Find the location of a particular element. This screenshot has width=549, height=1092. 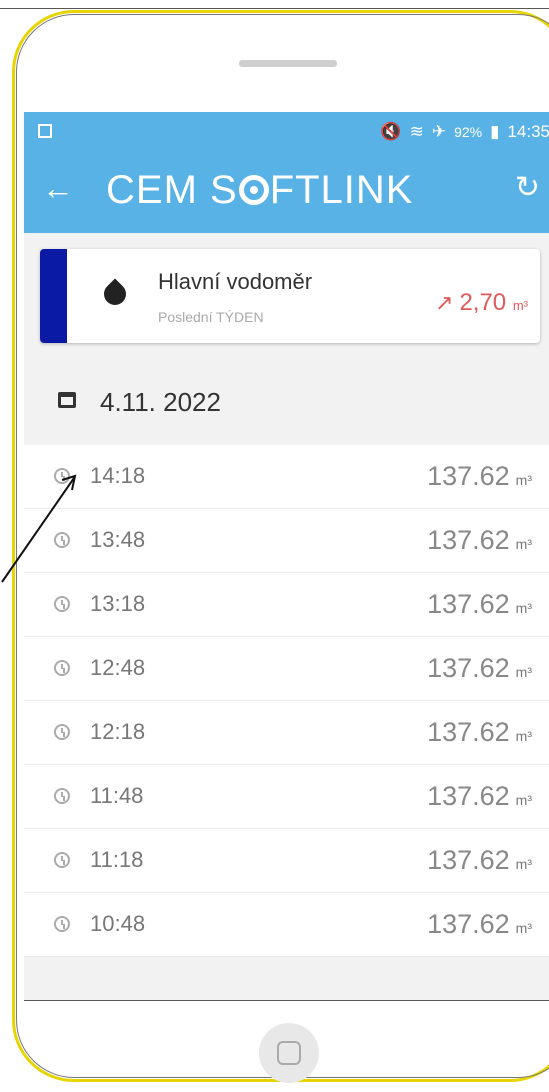

reading-row: 11:48 137.62 m³ is located at coordinates (286, 797).